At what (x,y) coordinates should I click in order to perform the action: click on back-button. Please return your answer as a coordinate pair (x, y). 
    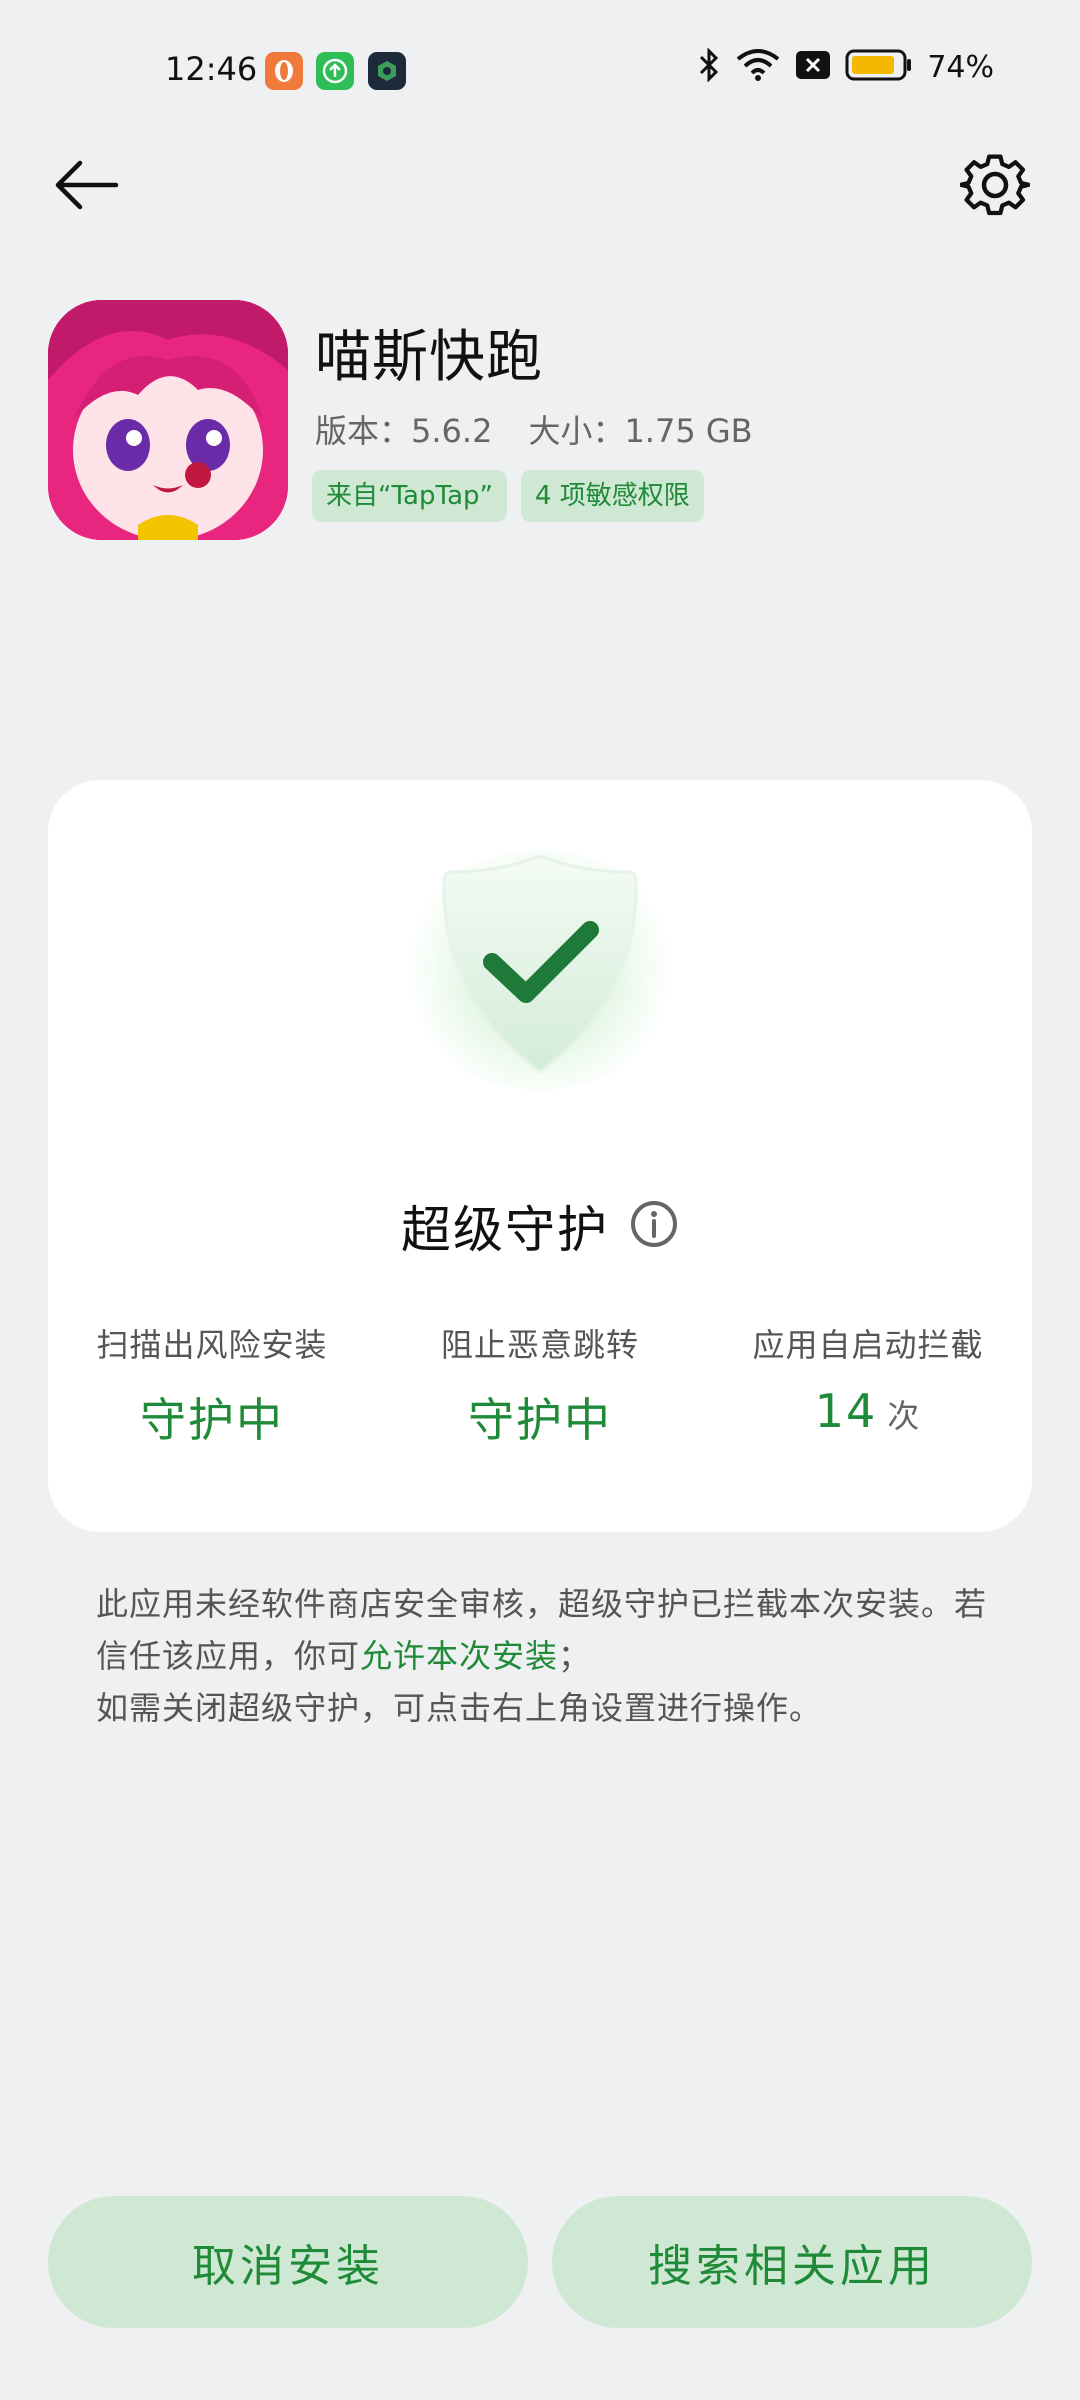
    Looking at the image, I should click on (85, 185).